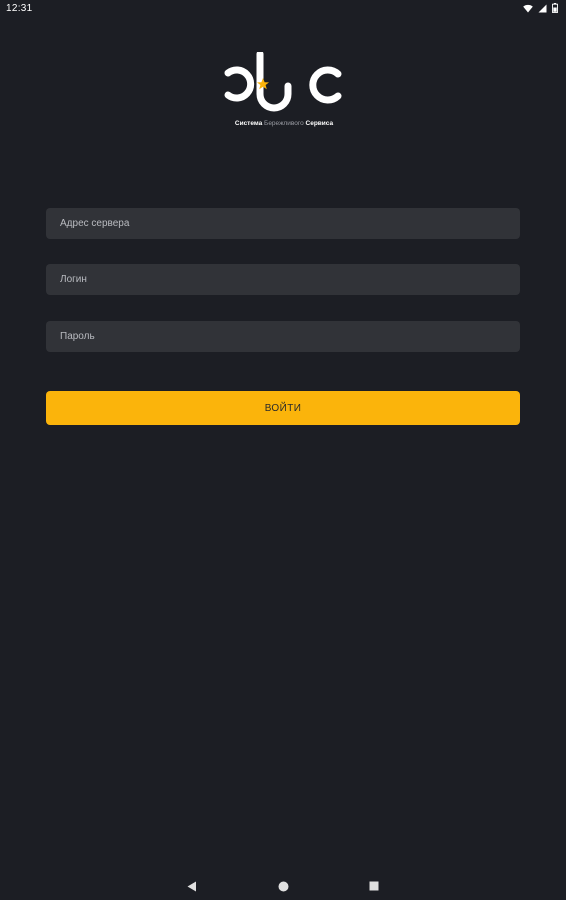  What do you see at coordinates (283, 81) in the screenshot?
I see `logo-mark` at bounding box center [283, 81].